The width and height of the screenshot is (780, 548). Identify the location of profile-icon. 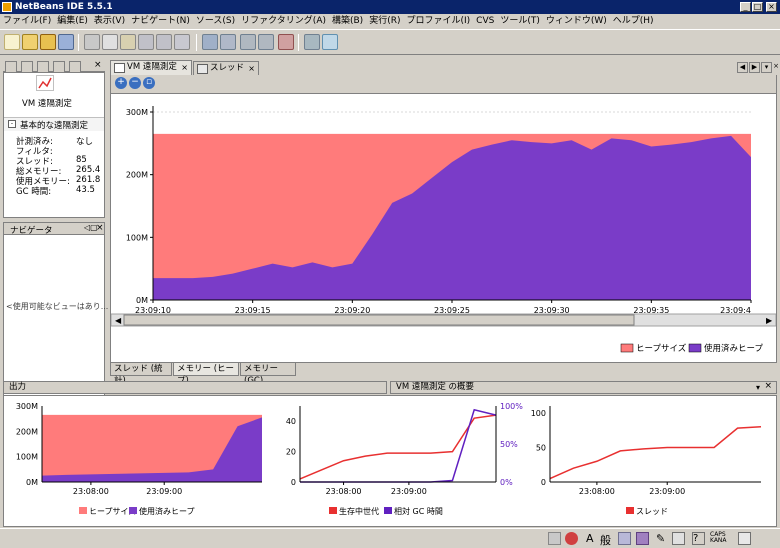
(286, 42).